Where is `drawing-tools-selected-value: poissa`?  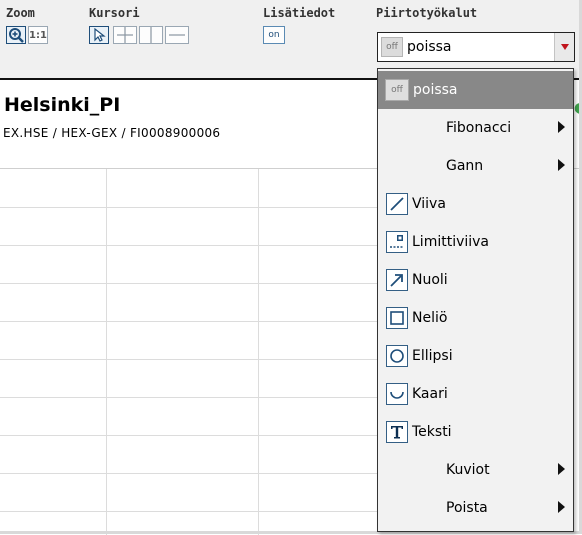
drawing-tools-selected-value: poissa is located at coordinates (429, 47).